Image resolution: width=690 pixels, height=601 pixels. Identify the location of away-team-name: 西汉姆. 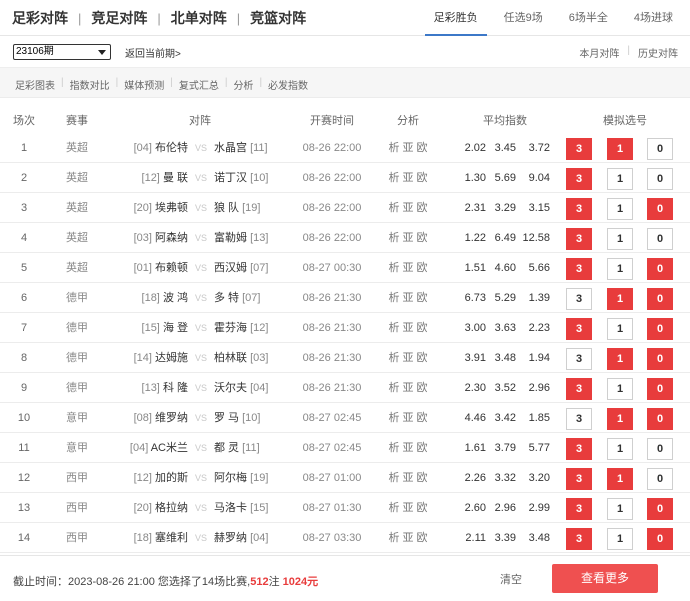
(230, 268).